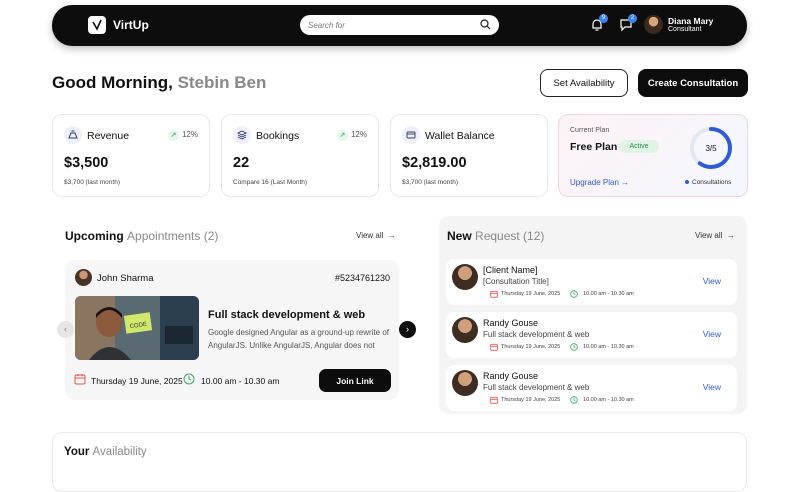  Describe the element at coordinates (137, 328) in the screenshot. I see `course-thumbnail: CODE` at that location.